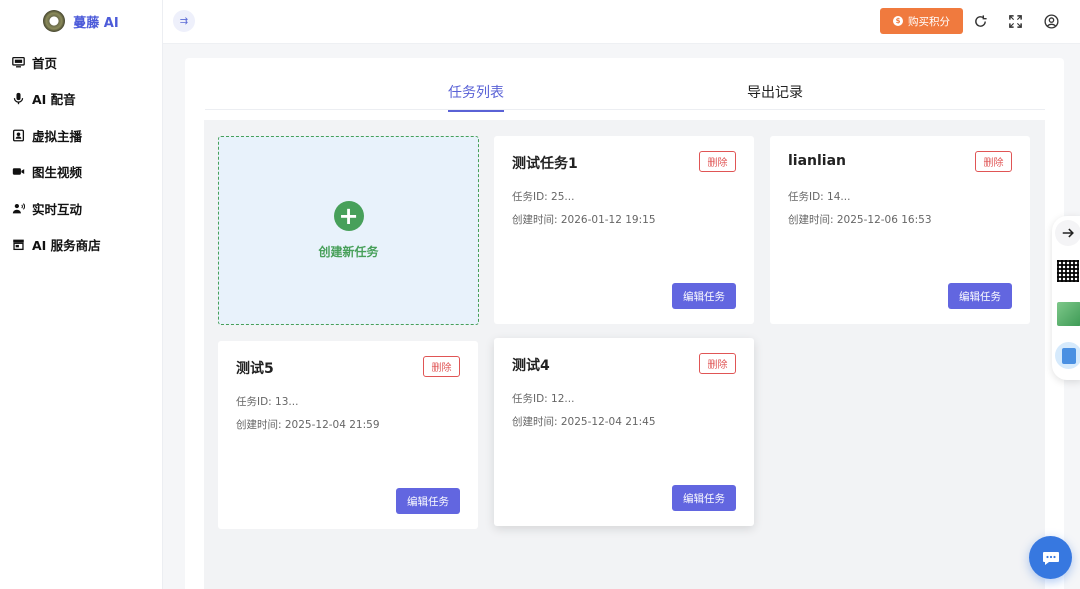 This screenshot has width=1080, height=589. I want to click on task-created-time: 创建时间: 2025-12-06 16:53, so click(860, 220).